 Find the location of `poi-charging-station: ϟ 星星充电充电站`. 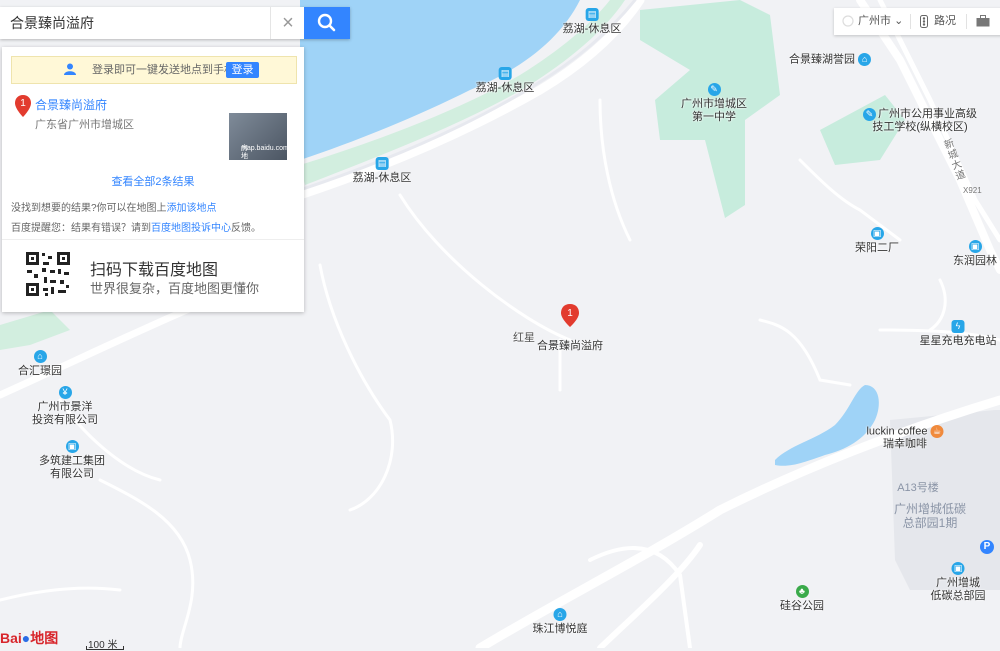

poi-charging-station: ϟ 星星充电充电站 is located at coordinates (958, 334).